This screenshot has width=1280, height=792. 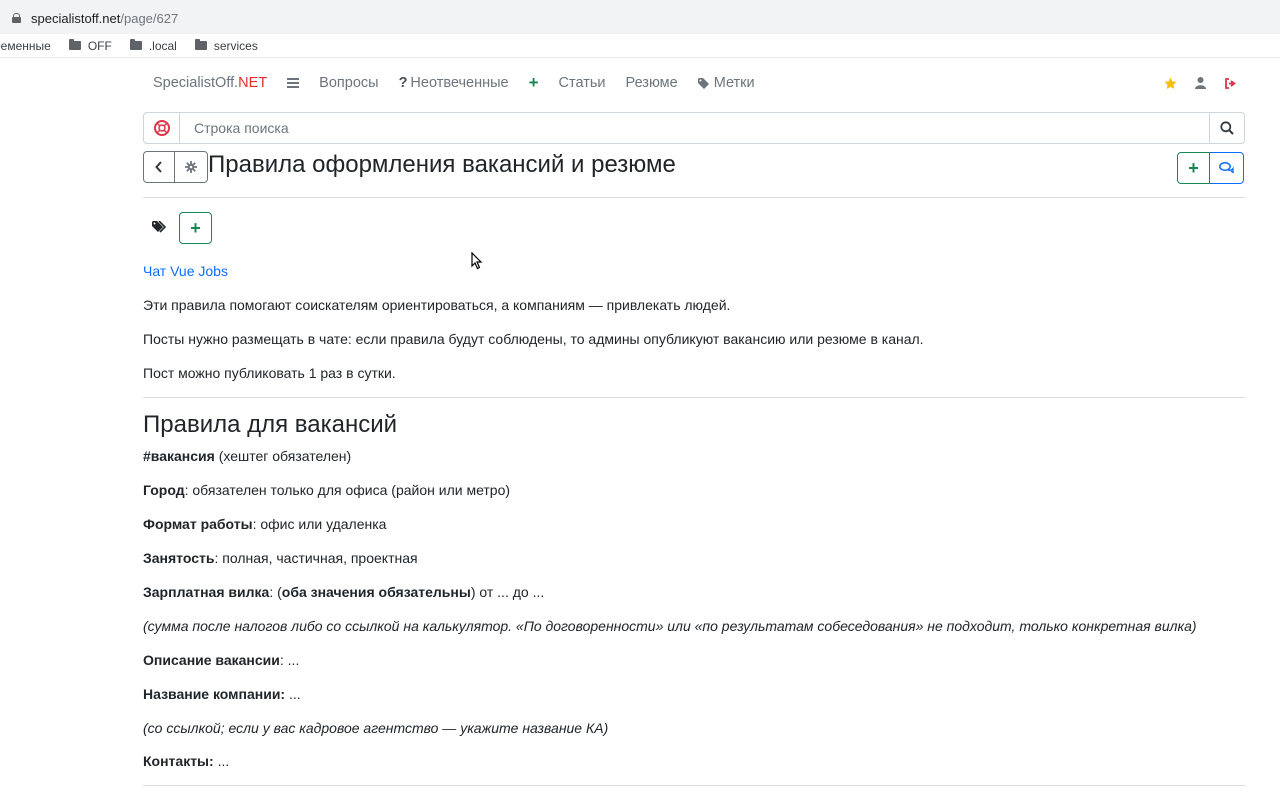 I want to click on page-title: Правила оформления вакансий и резюме, so click(x=442, y=164).